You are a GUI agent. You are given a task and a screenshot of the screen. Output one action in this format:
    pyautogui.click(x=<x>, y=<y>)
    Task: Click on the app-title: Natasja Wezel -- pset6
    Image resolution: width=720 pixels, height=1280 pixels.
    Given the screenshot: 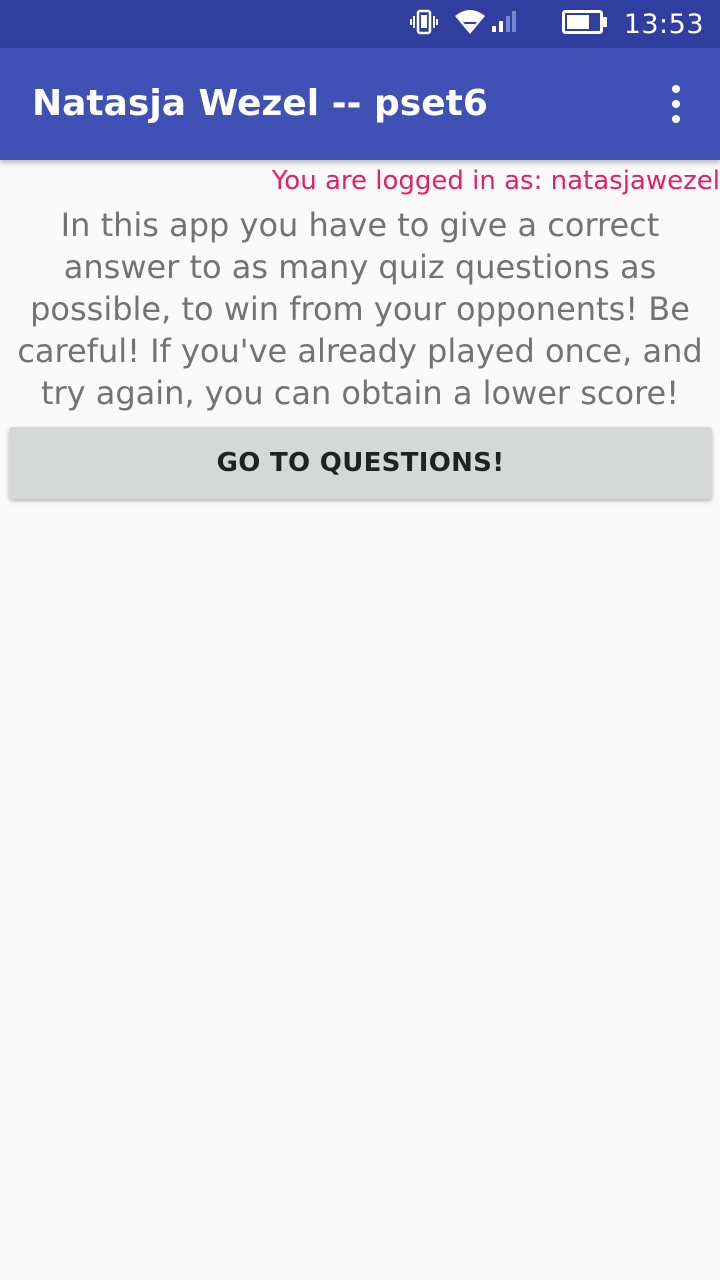 What is the action you would take?
    pyautogui.click(x=260, y=103)
    